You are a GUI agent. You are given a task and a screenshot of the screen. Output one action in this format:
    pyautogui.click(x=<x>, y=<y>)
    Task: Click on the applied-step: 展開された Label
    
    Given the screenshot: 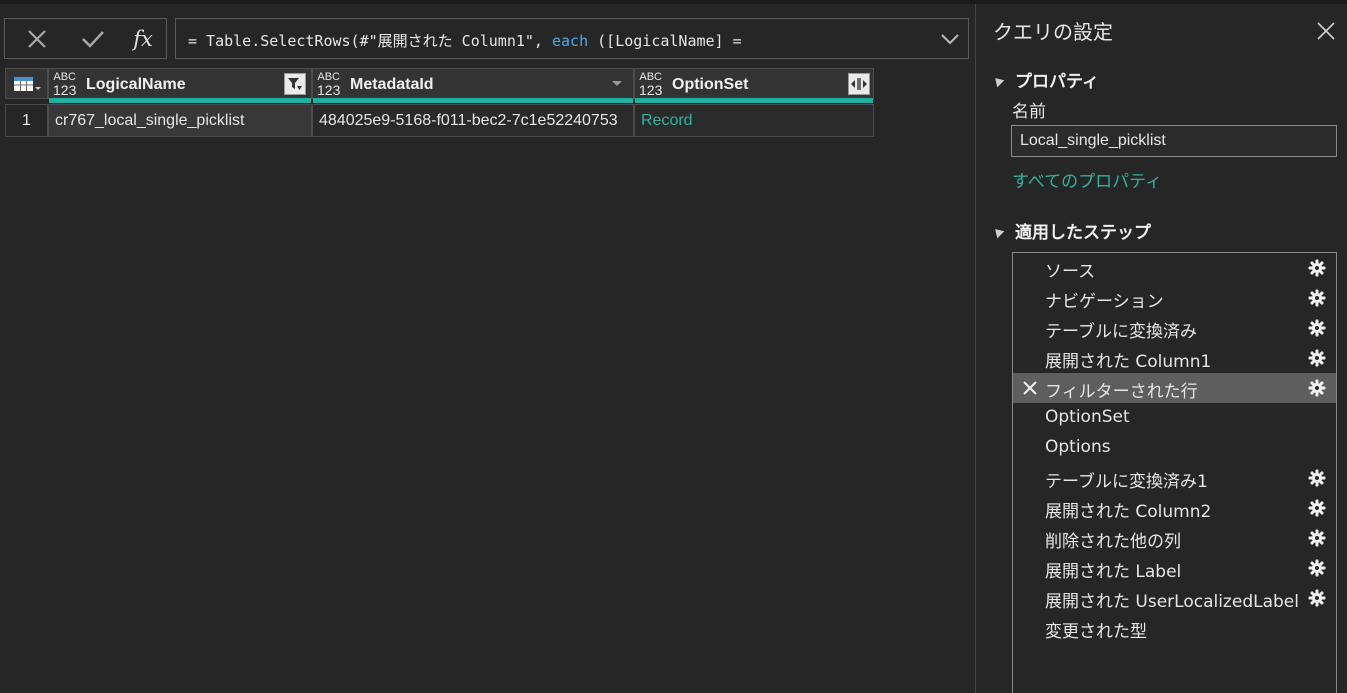 What is the action you would take?
    pyautogui.click(x=1174, y=568)
    